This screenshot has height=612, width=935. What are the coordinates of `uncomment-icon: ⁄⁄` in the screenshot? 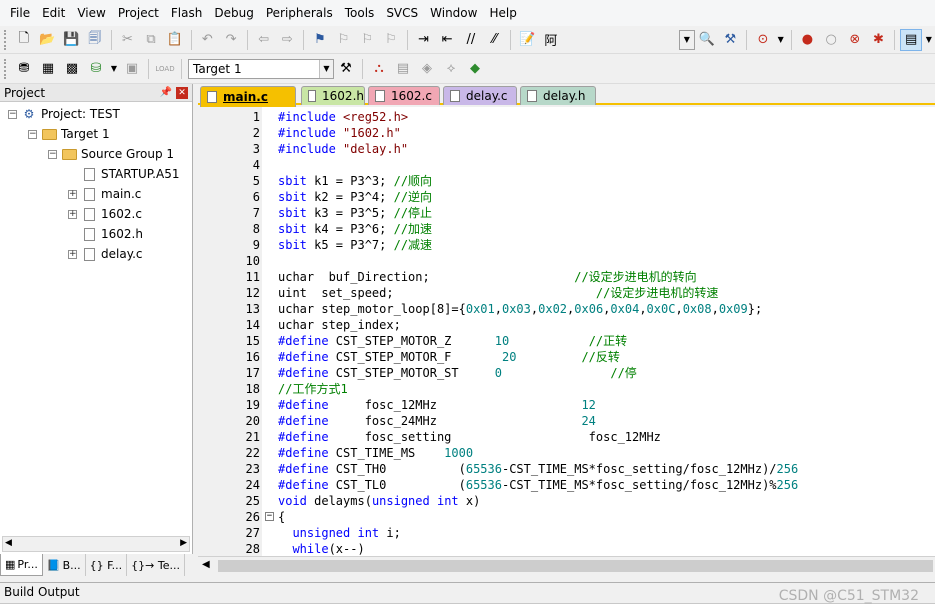 It's located at (495, 40).